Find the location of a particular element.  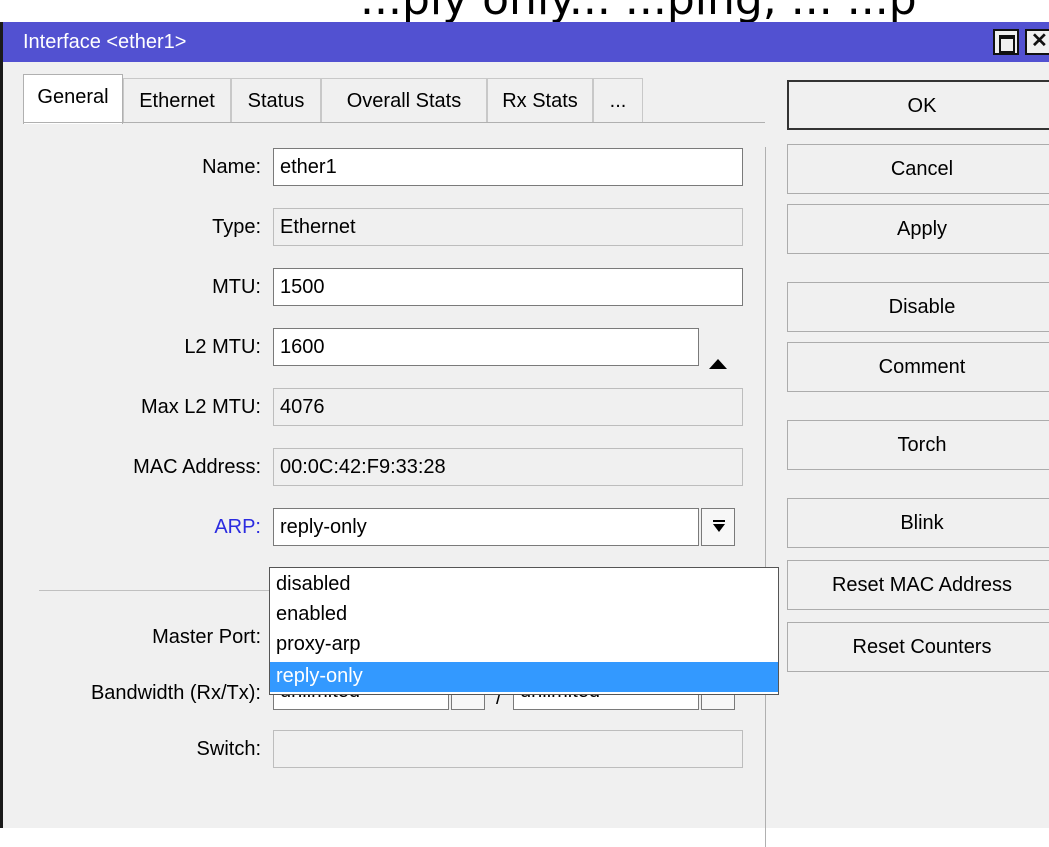

arp-dropdown-button is located at coordinates (718, 527).